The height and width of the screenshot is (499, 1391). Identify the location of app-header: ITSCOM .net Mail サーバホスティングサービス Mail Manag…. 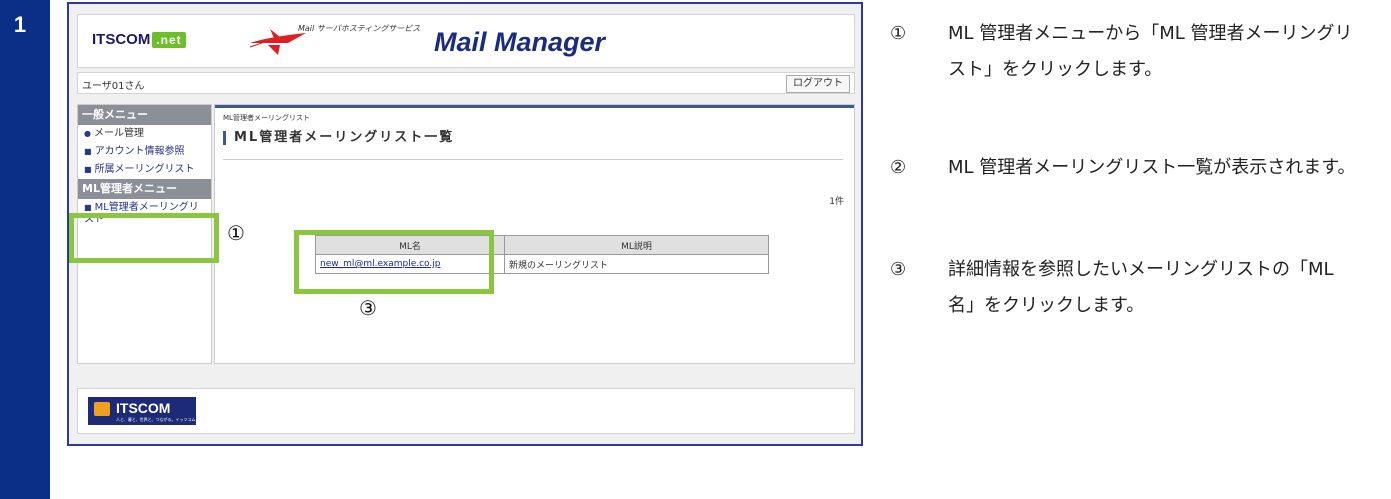
(466, 41).